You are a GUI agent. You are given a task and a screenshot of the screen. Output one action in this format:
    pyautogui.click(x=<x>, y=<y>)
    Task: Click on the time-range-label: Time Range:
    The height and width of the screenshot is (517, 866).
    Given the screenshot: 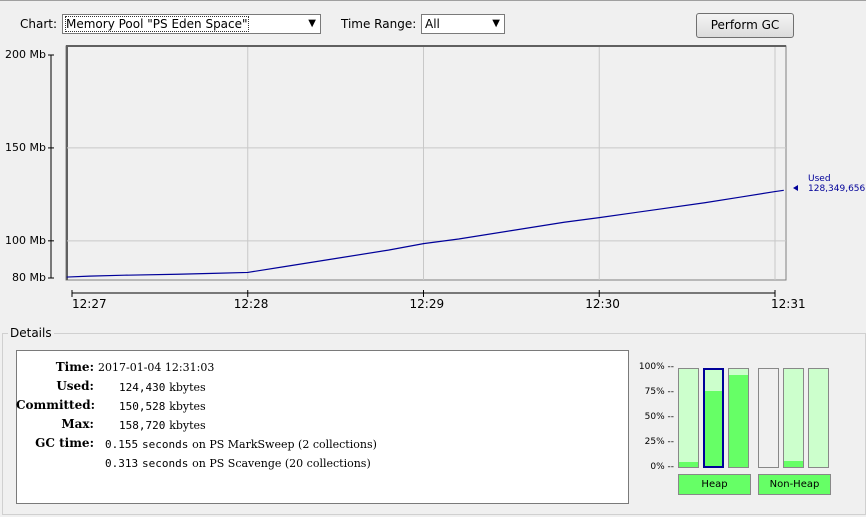 What is the action you would take?
    pyautogui.click(x=379, y=24)
    